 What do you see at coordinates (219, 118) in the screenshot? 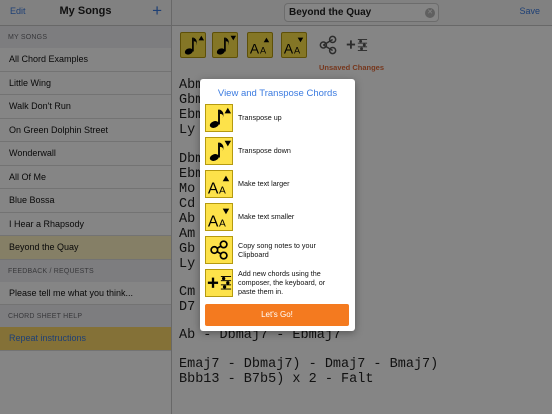
I see `transpose-up-icon` at bounding box center [219, 118].